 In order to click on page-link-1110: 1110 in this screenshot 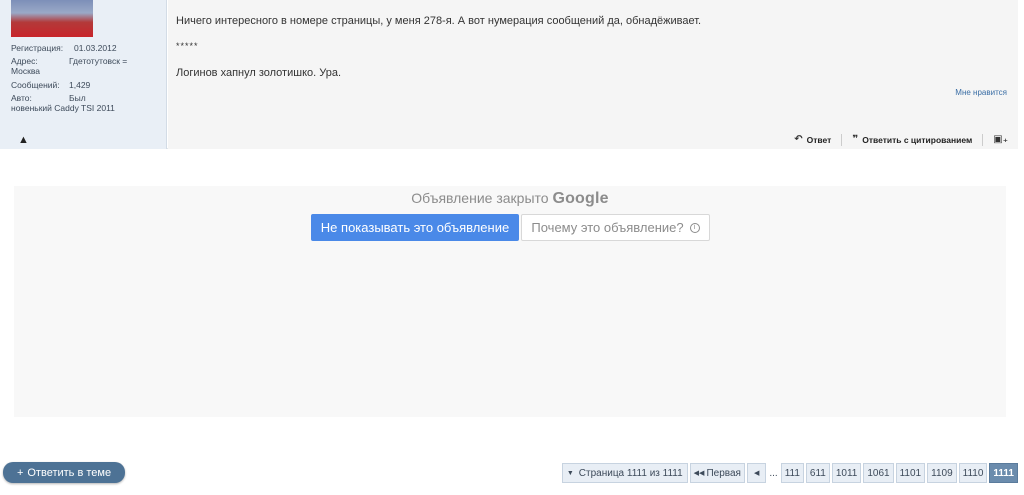, I will do `click(973, 473)`.